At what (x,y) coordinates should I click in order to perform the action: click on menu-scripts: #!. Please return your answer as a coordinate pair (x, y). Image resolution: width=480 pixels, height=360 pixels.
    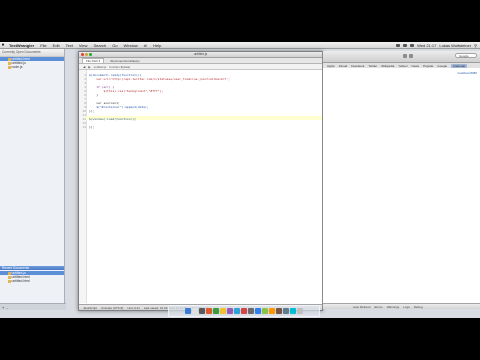
    Looking at the image, I should click on (145, 45).